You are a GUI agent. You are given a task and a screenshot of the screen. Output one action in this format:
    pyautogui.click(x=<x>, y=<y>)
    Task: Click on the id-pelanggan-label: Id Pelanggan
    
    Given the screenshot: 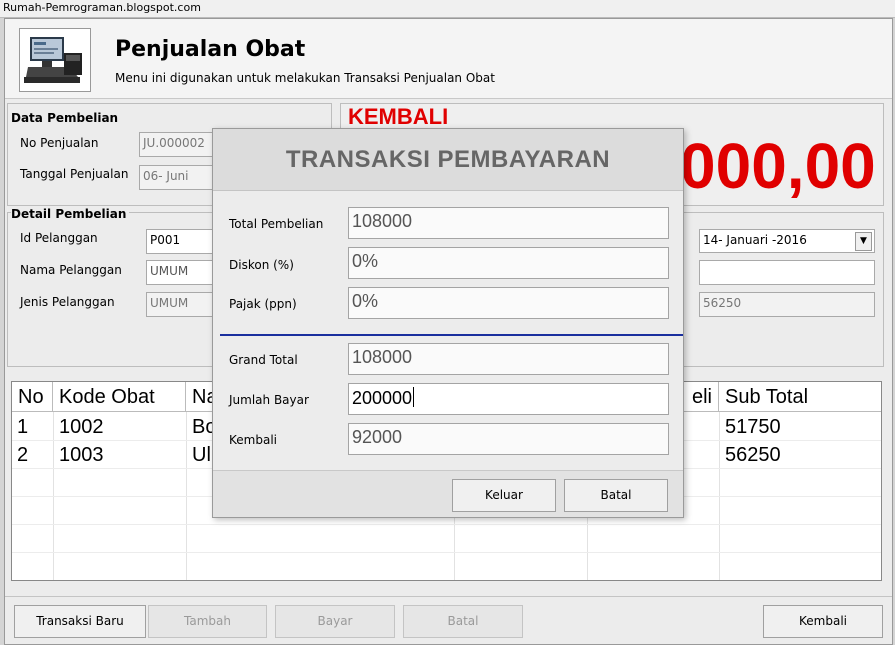 What is the action you would take?
    pyautogui.click(x=59, y=238)
    